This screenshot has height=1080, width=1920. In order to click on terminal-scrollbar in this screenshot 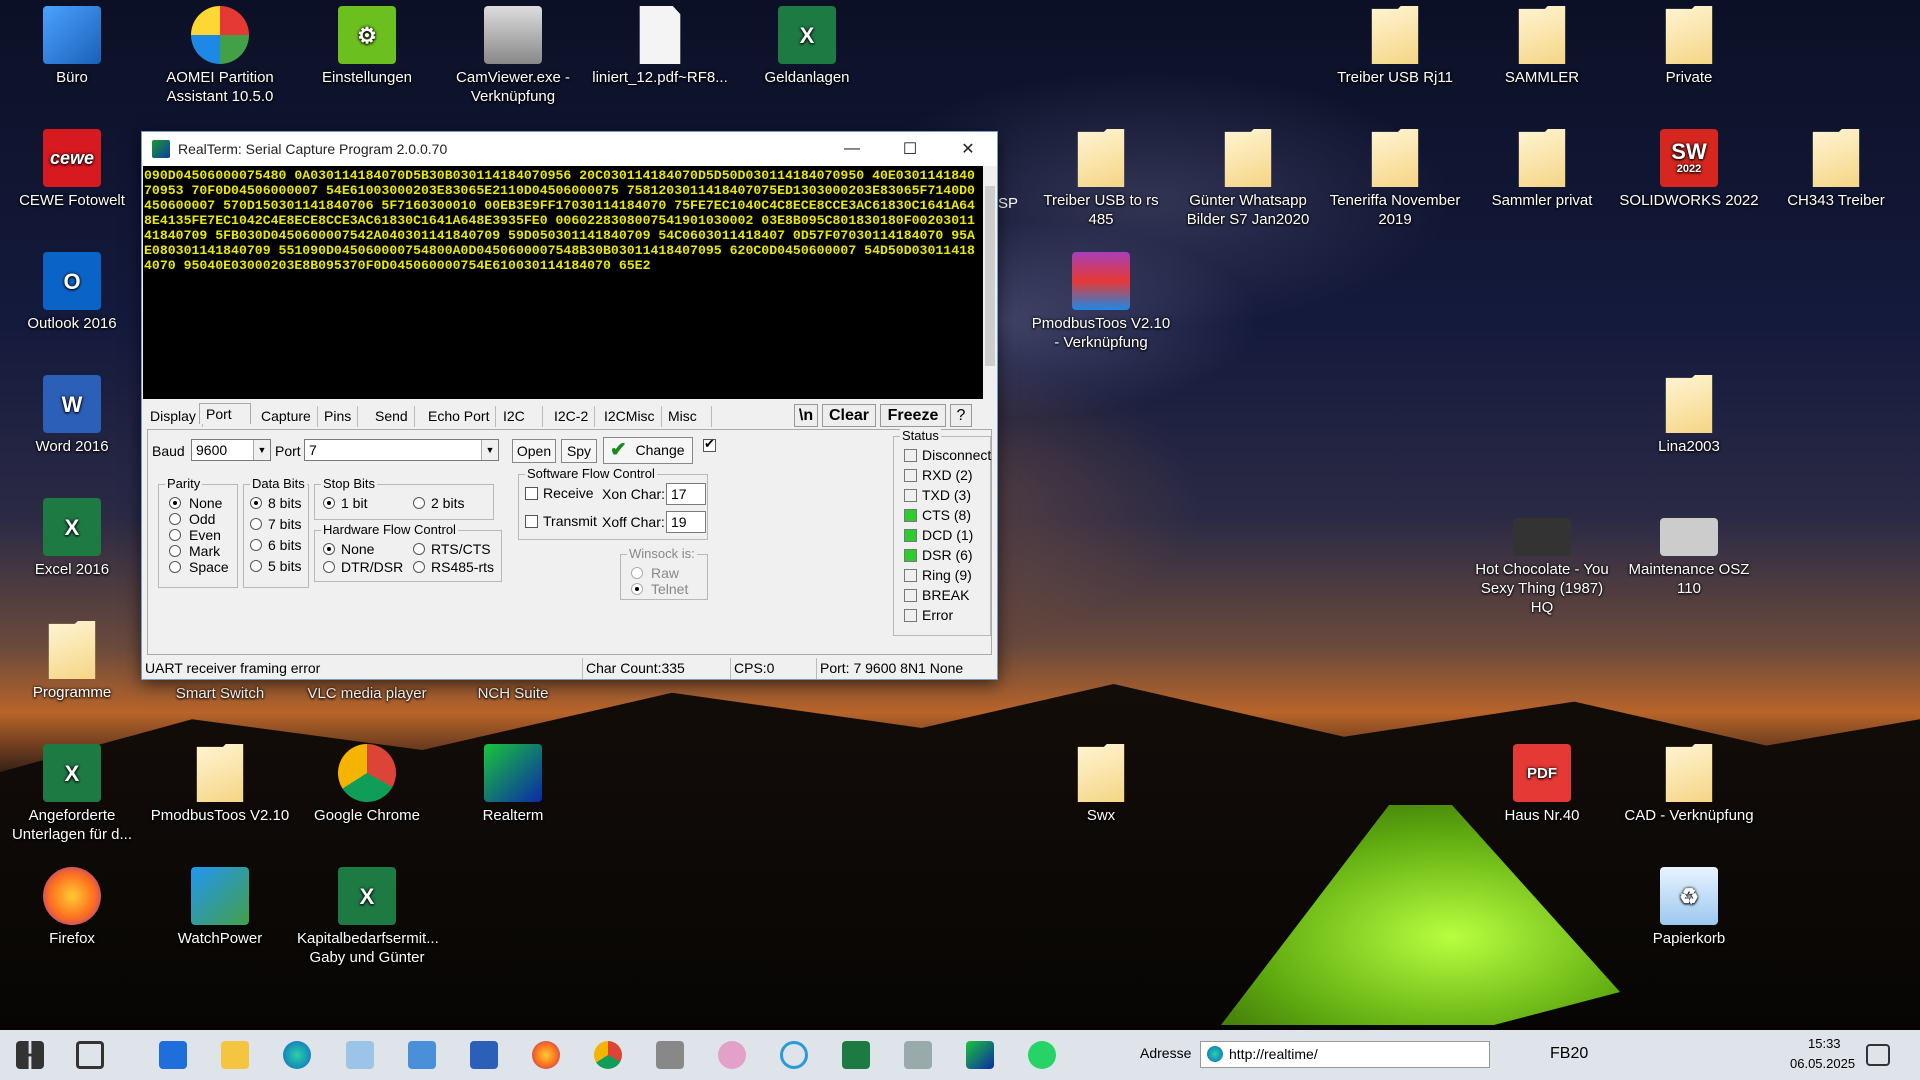, I will do `click(990, 282)`.